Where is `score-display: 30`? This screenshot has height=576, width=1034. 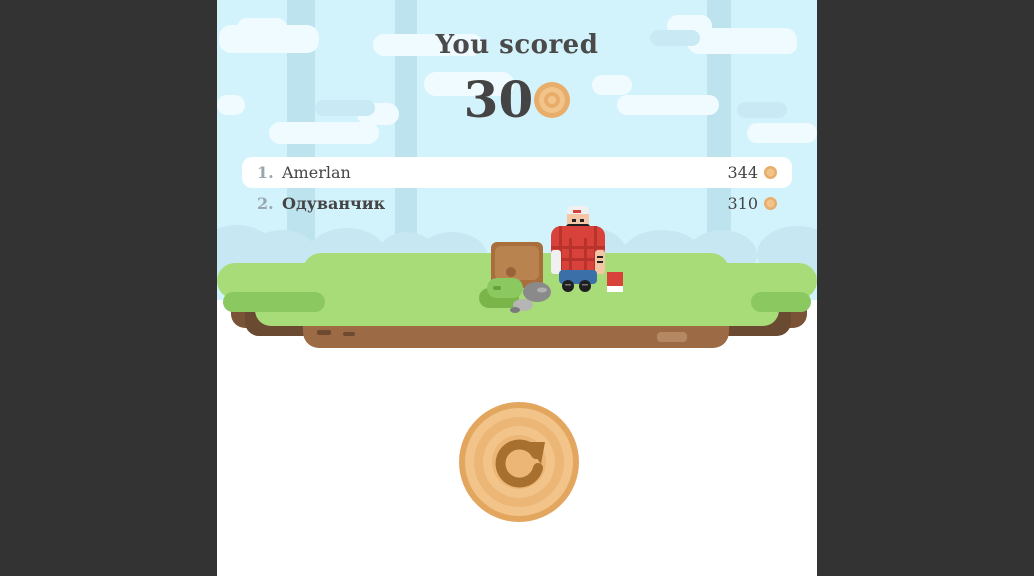 score-display: 30 is located at coordinates (517, 100).